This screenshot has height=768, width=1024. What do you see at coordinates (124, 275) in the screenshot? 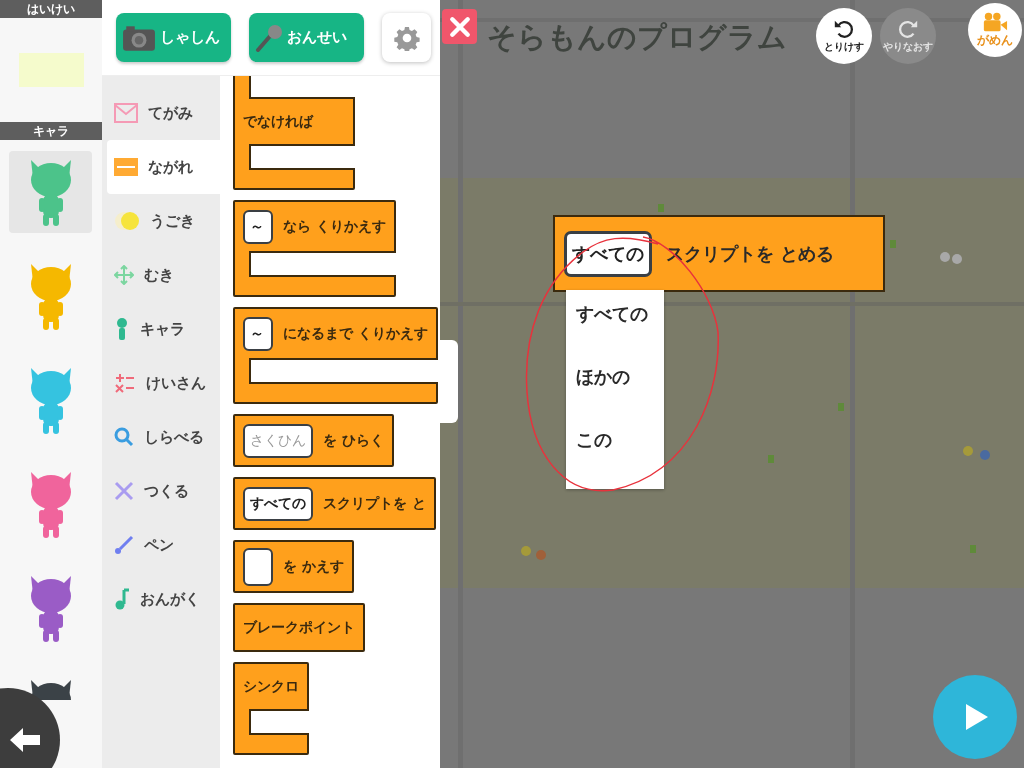
I see `move-arrows-icon` at bounding box center [124, 275].